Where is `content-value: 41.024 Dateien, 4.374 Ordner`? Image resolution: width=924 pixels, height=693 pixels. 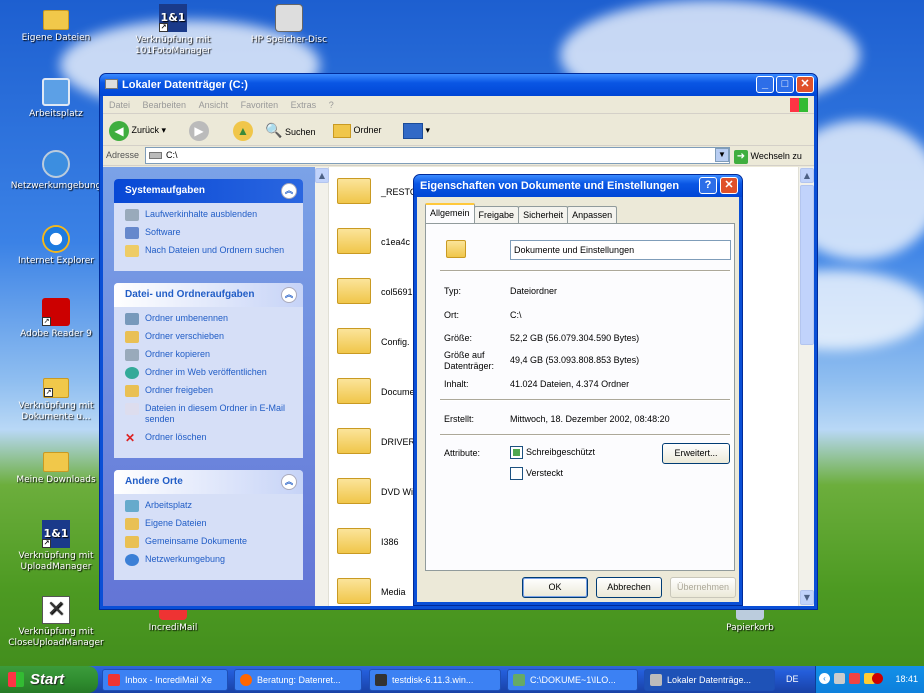 content-value: 41.024 Dateien, 4.374 Ordner is located at coordinates (570, 384).